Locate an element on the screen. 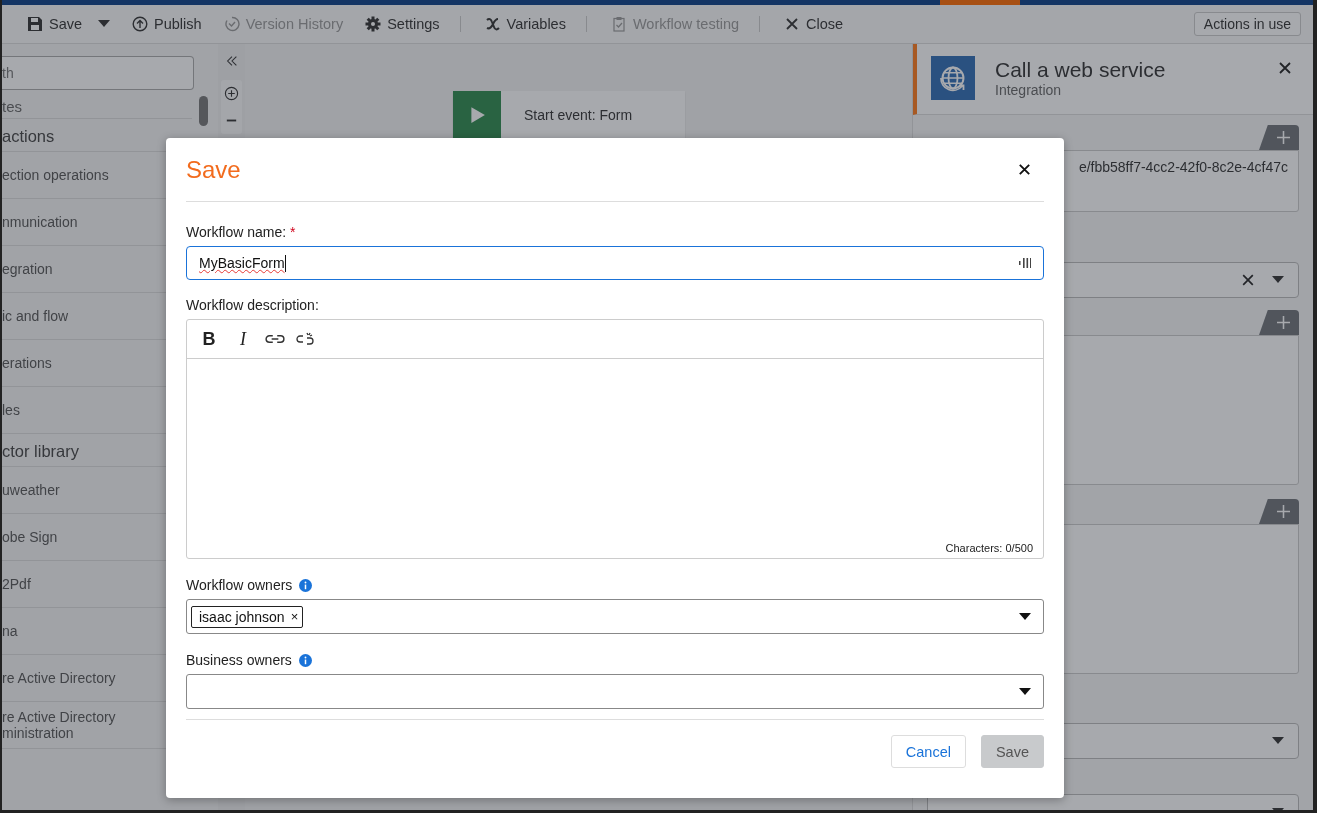  globe-icon is located at coordinates (953, 78).